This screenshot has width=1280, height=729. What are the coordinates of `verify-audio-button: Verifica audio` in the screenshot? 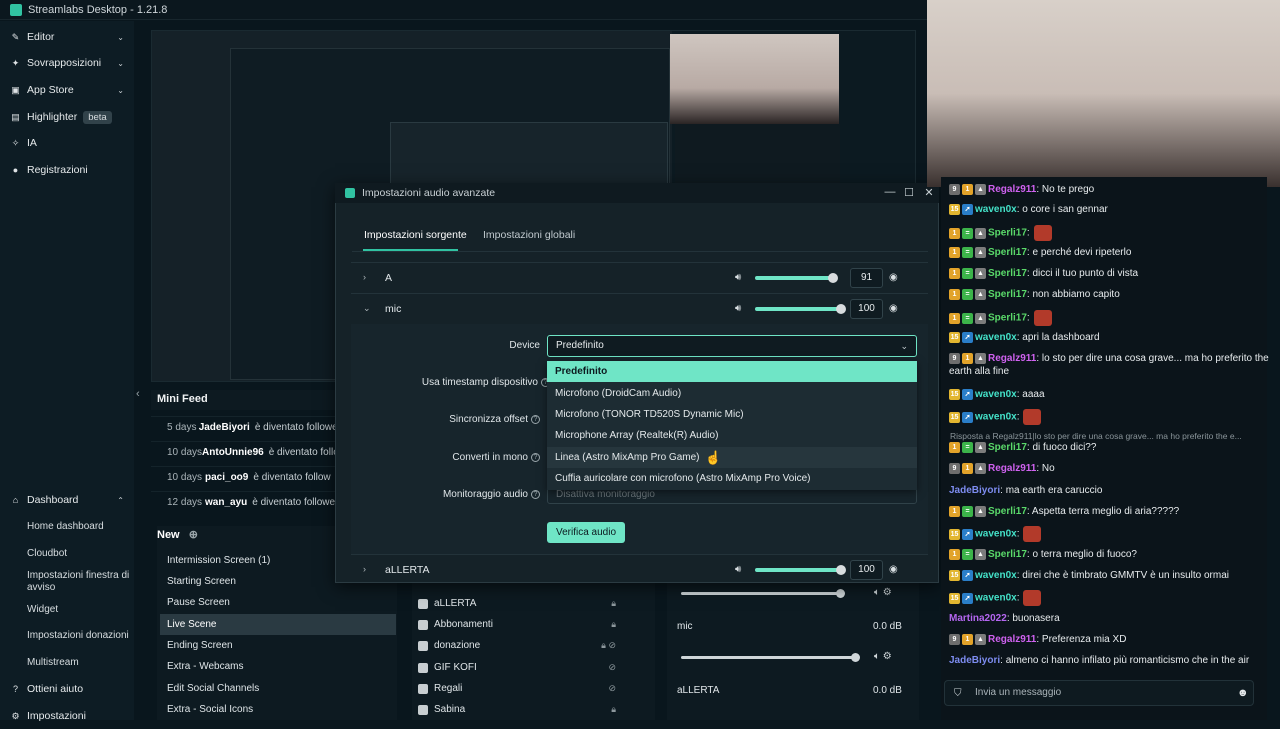 It's located at (586, 532).